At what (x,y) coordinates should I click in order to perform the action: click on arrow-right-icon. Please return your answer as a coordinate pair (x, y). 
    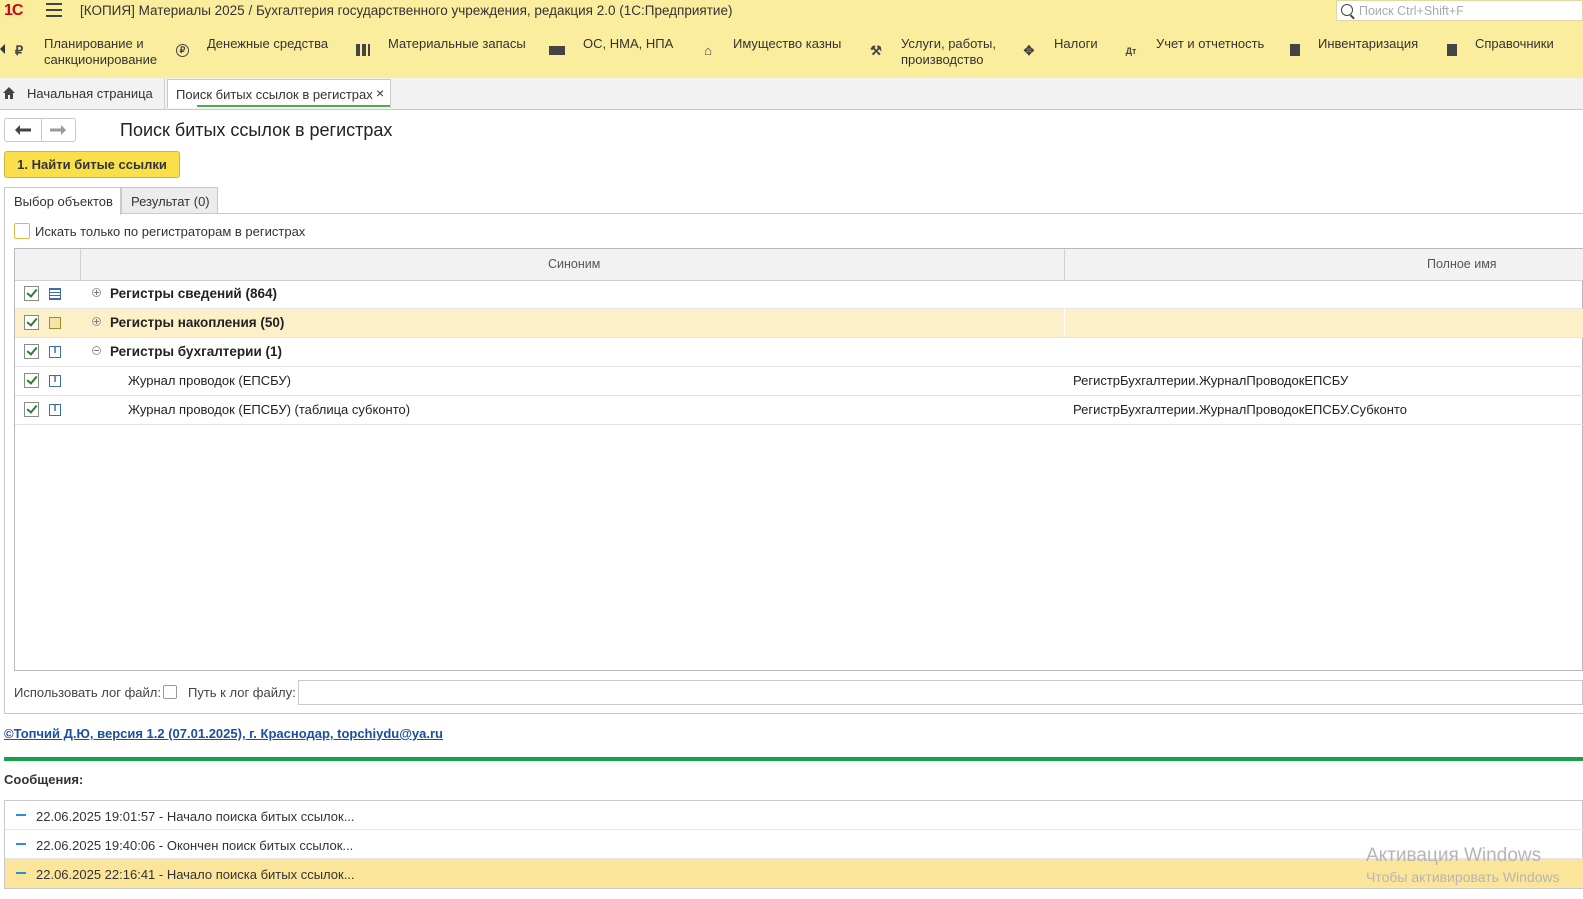
    Looking at the image, I should click on (58, 130).